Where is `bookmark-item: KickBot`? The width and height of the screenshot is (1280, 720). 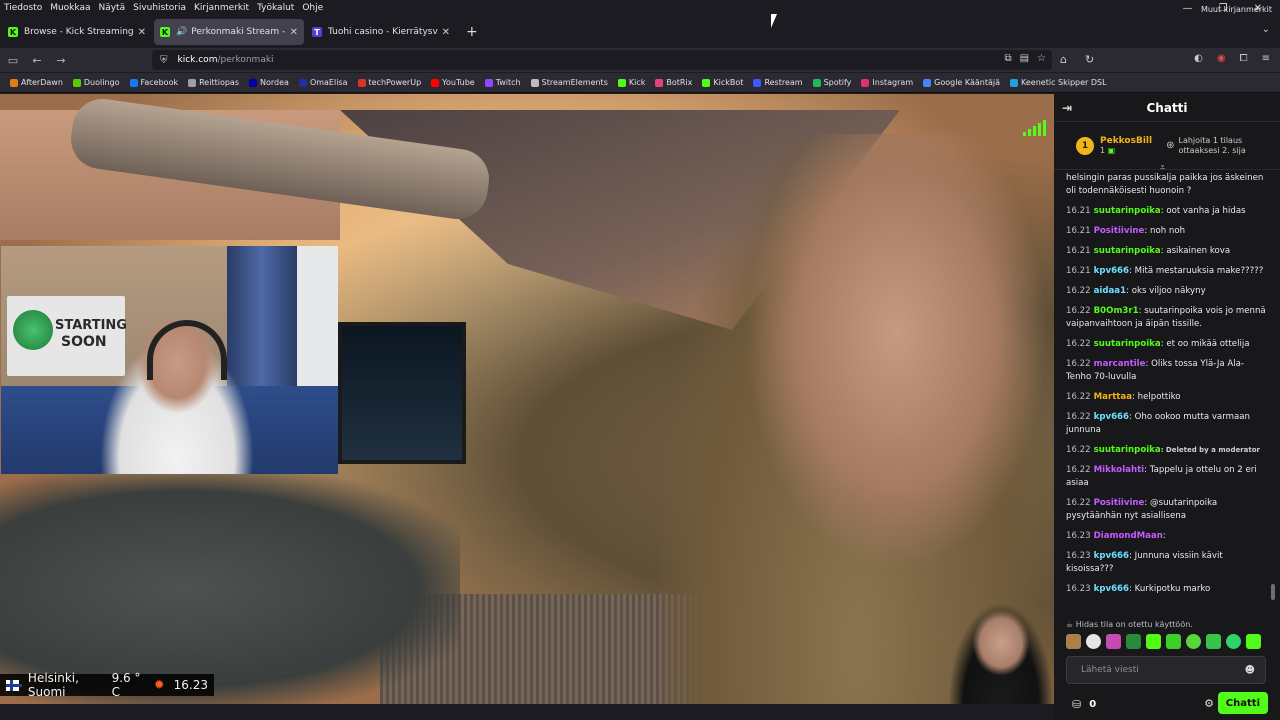
bookmark-item: KickBot is located at coordinates (722, 82).